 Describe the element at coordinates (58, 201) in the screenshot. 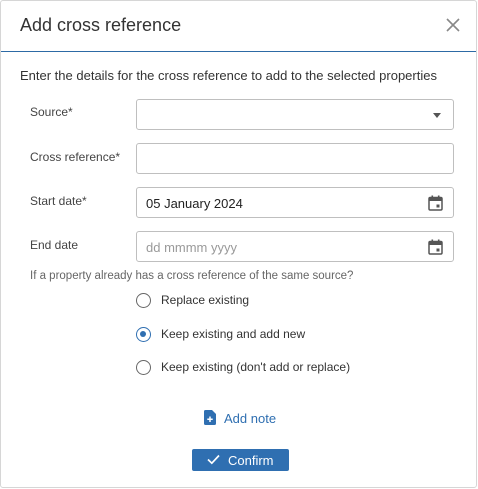

I see `start-date-label: Start date*` at that location.